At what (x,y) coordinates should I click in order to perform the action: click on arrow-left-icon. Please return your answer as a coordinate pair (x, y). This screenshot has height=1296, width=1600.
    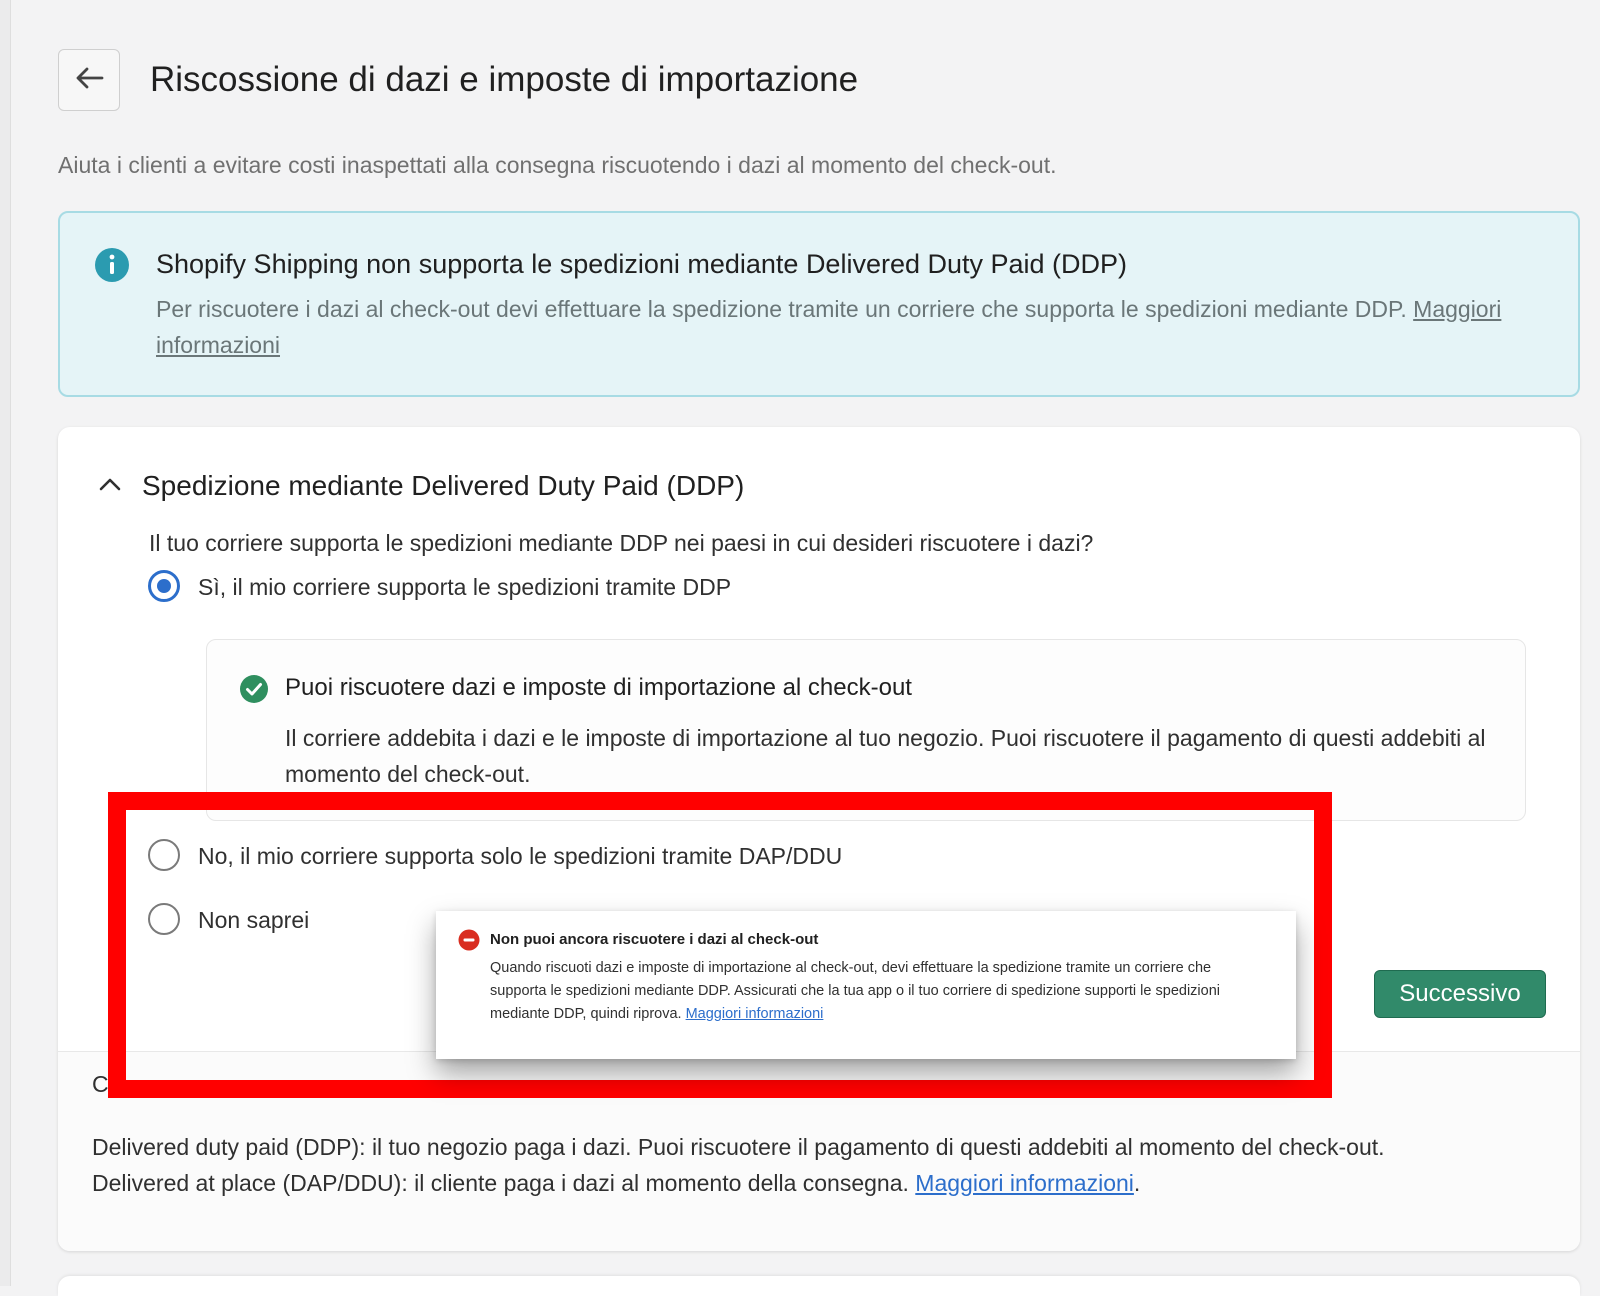
    Looking at the image, I should click on (89, 80).